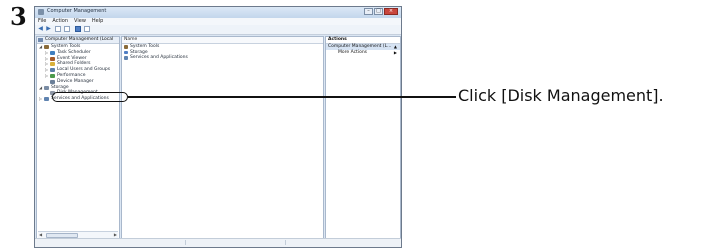 The height and width of the screenshot is (252, 714). I want to click on tree-root: Computer Management (Local, so click(78, 40).